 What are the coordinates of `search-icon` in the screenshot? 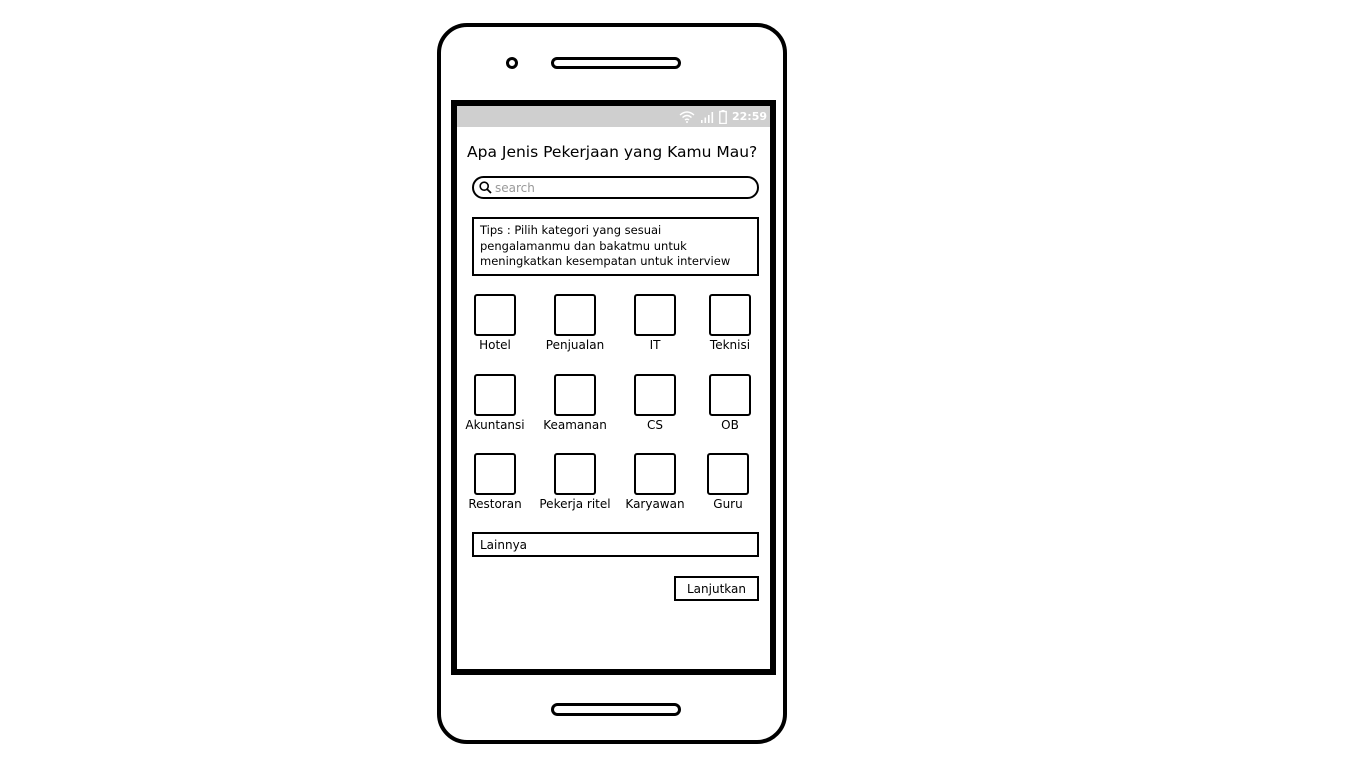 It's located at (485, 187).